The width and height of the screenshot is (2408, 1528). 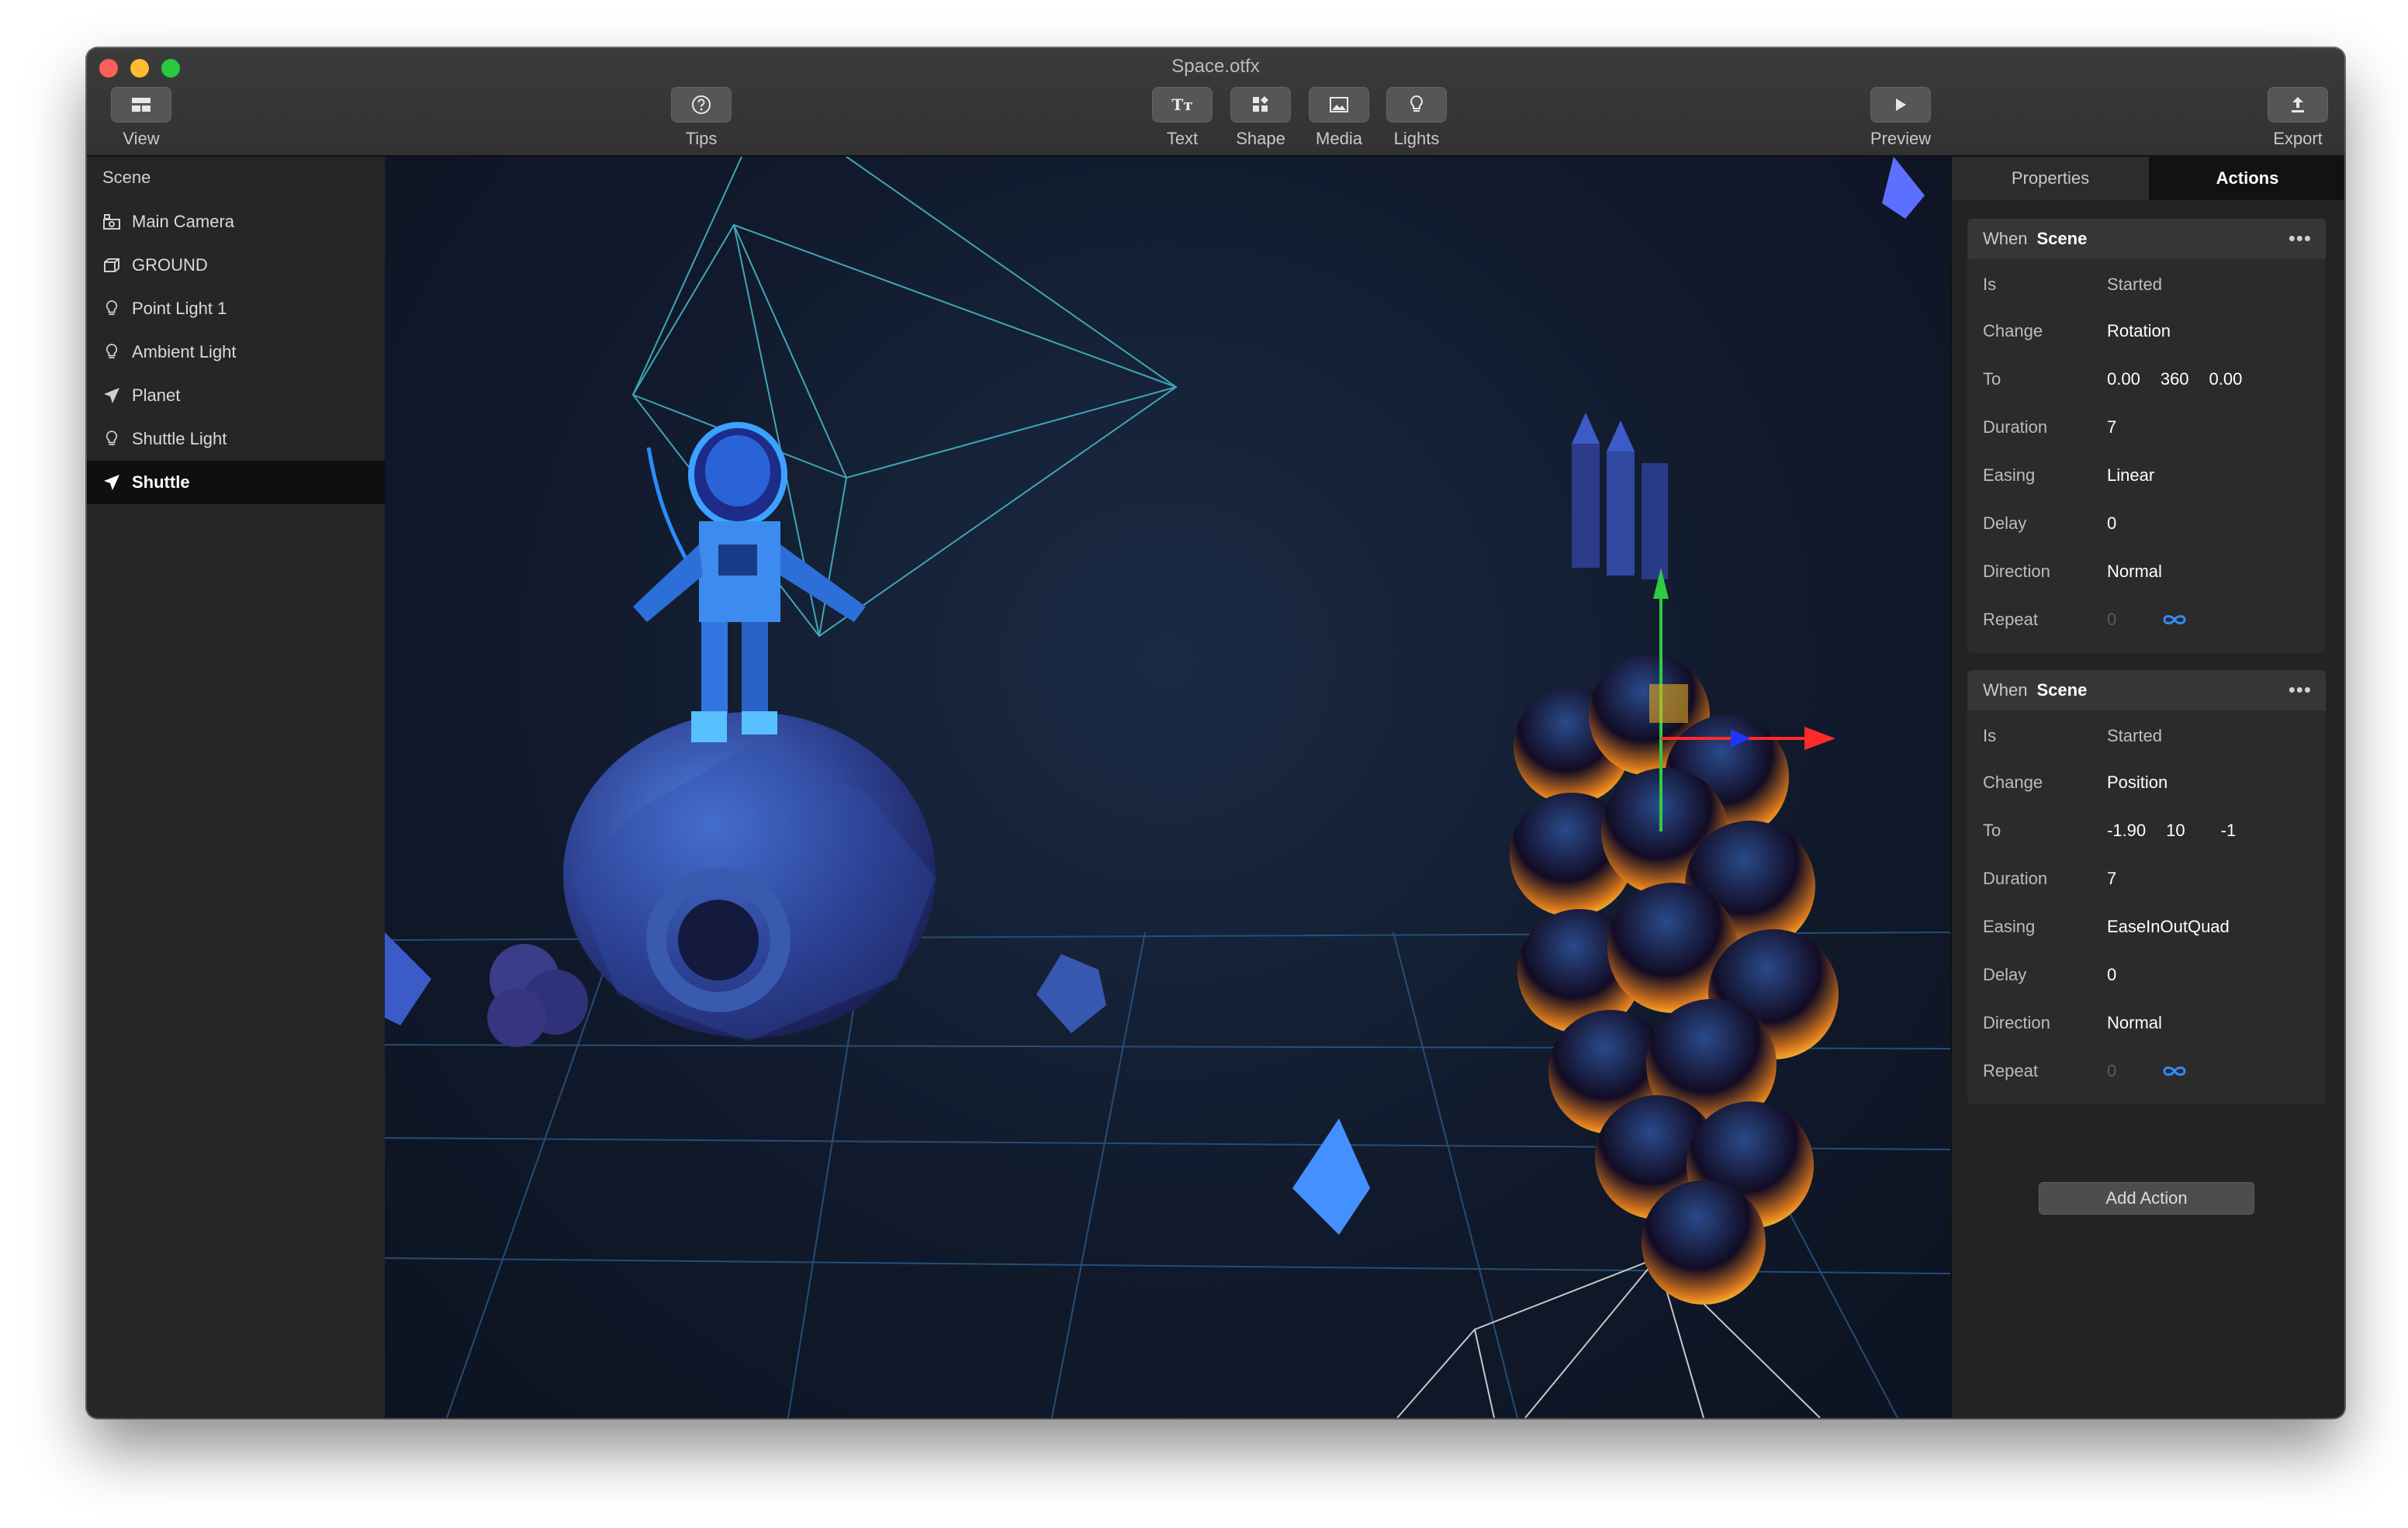 I want to click on add-action-button: Add Action, so click(x=2146, y=1198).